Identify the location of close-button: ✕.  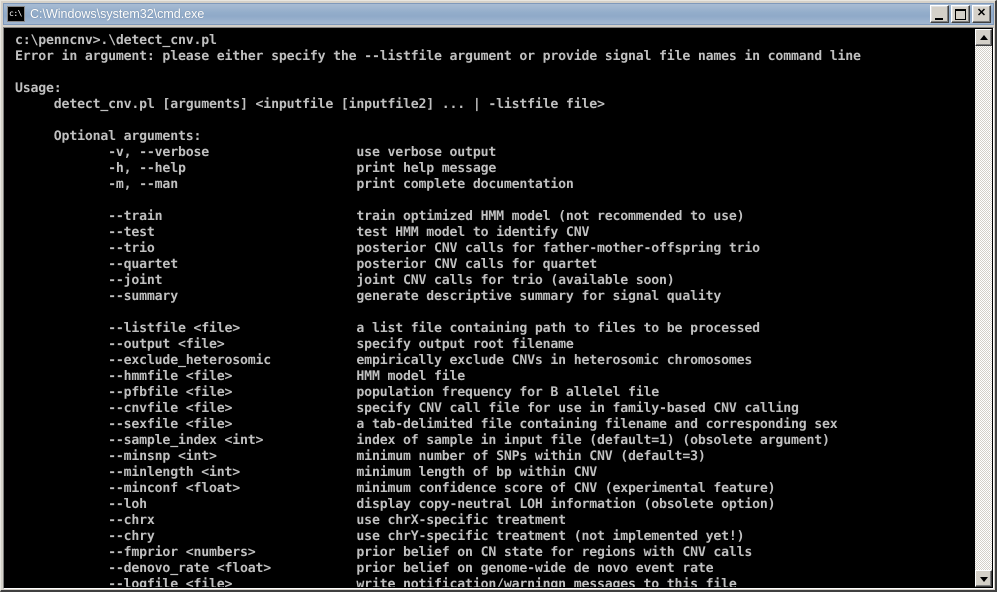
(981, 14).